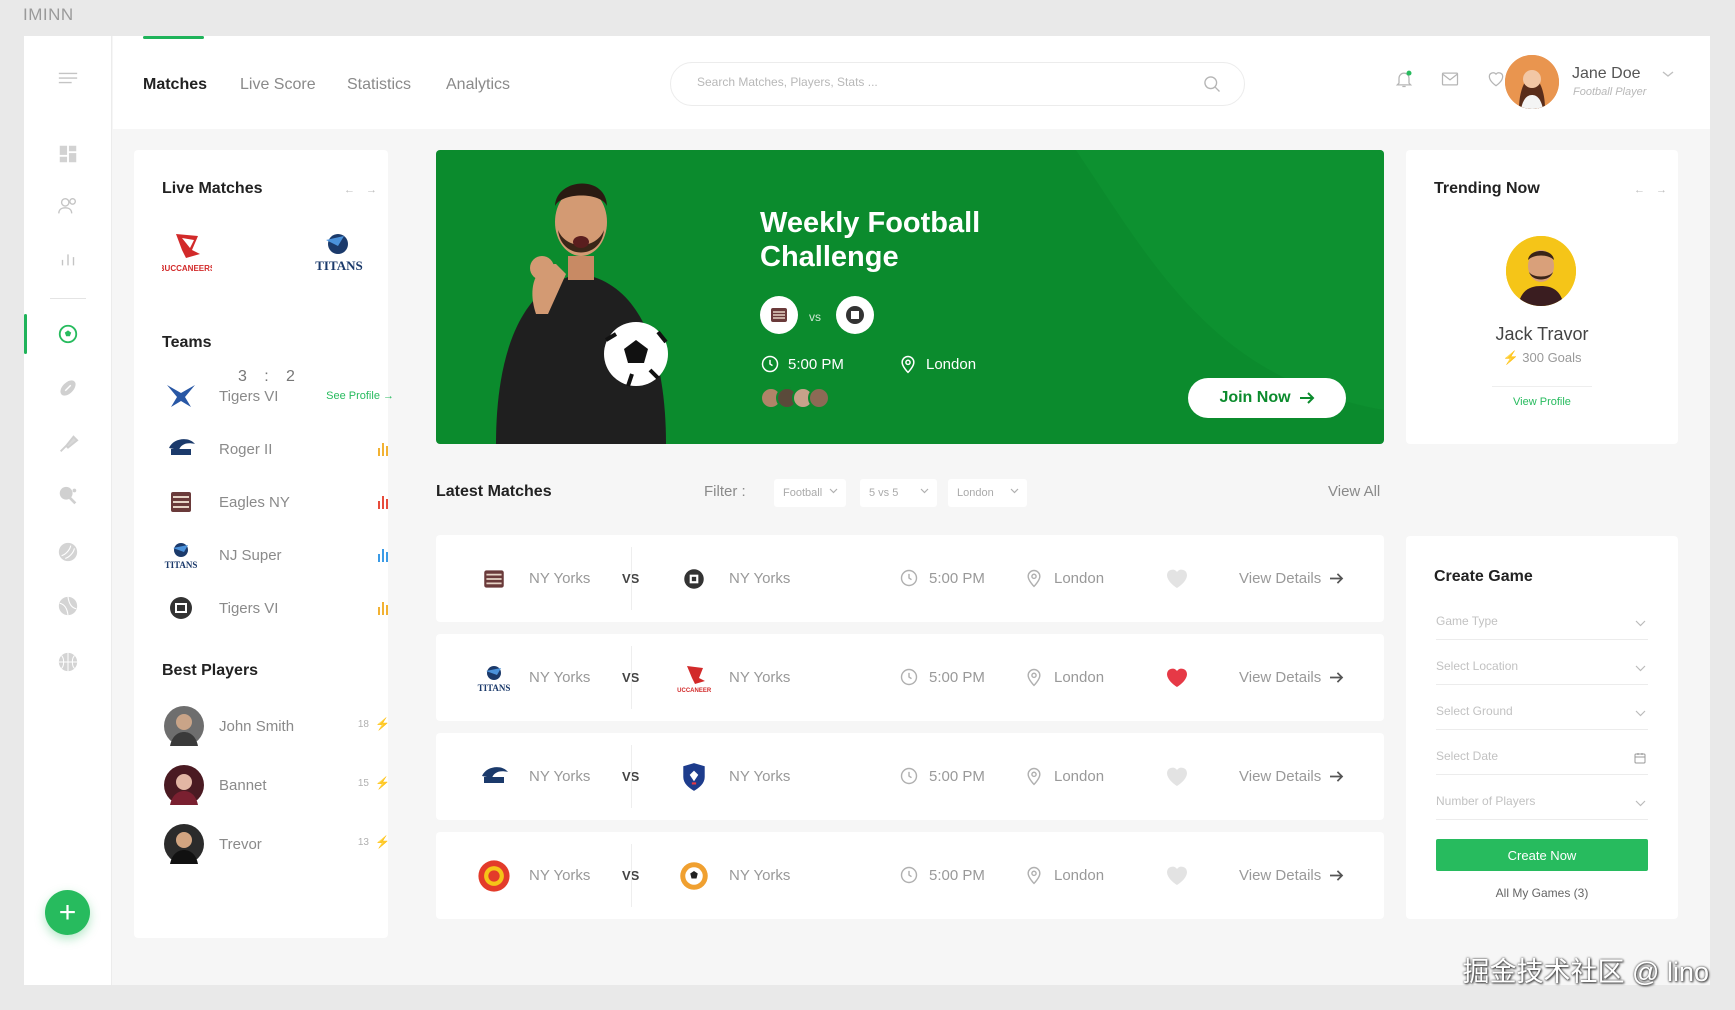 The height and width of the screenshot is (1010, 1735). What do you see at coordinates (1542, 855) in the screenshot?
I see `create-now-button: Create Now` at bounding box center [1542, 855].